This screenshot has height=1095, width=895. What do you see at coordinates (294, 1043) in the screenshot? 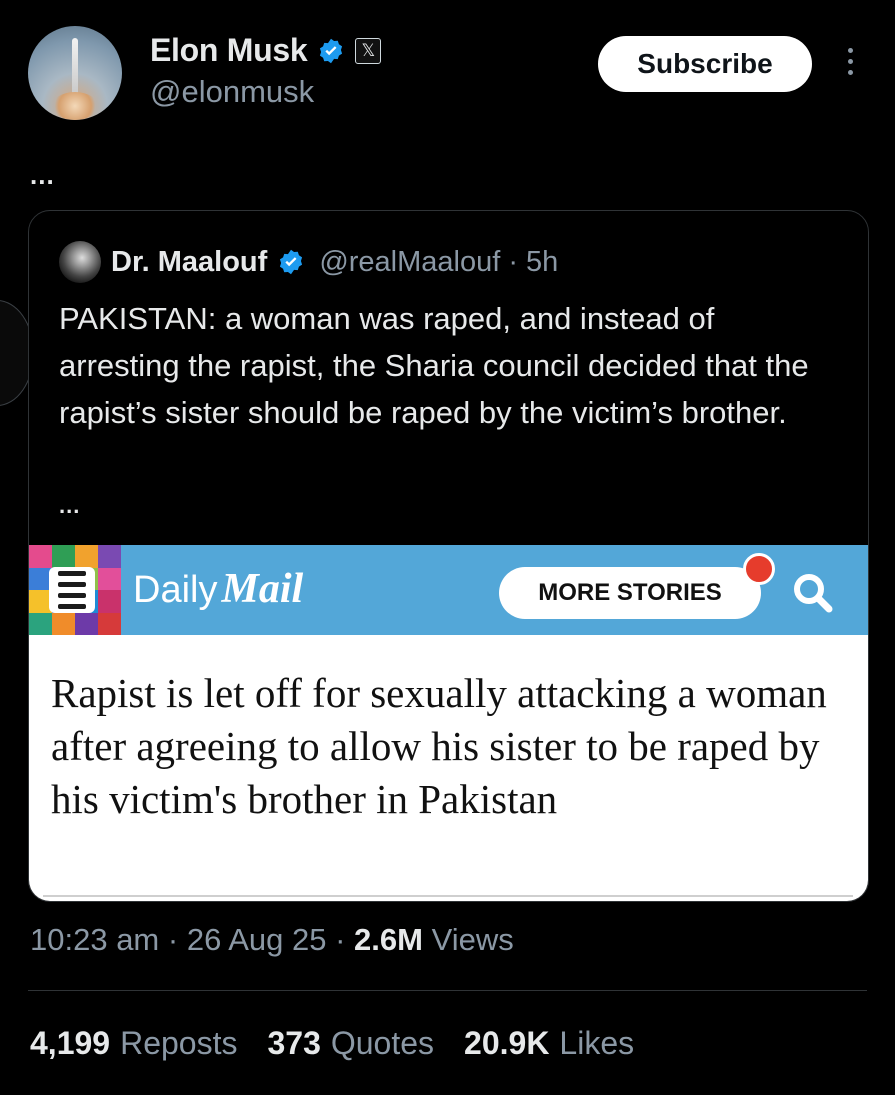
I see `quotes-count: 373` at bounding box center [294, 1043].